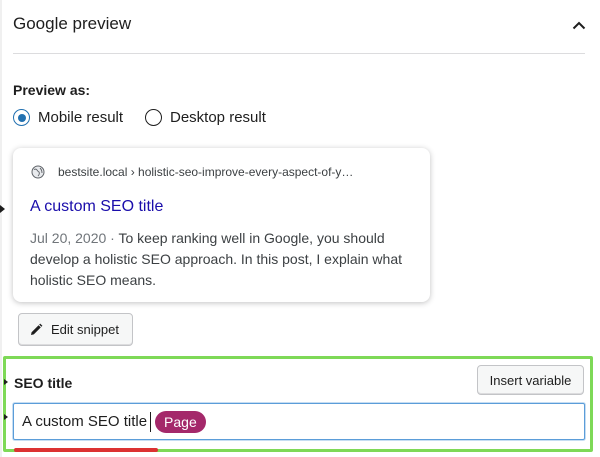  What do you see at coordinates (153, 117) in the screenshot?
I see `radio-button-unchecked` at bounding box center [153, 117].